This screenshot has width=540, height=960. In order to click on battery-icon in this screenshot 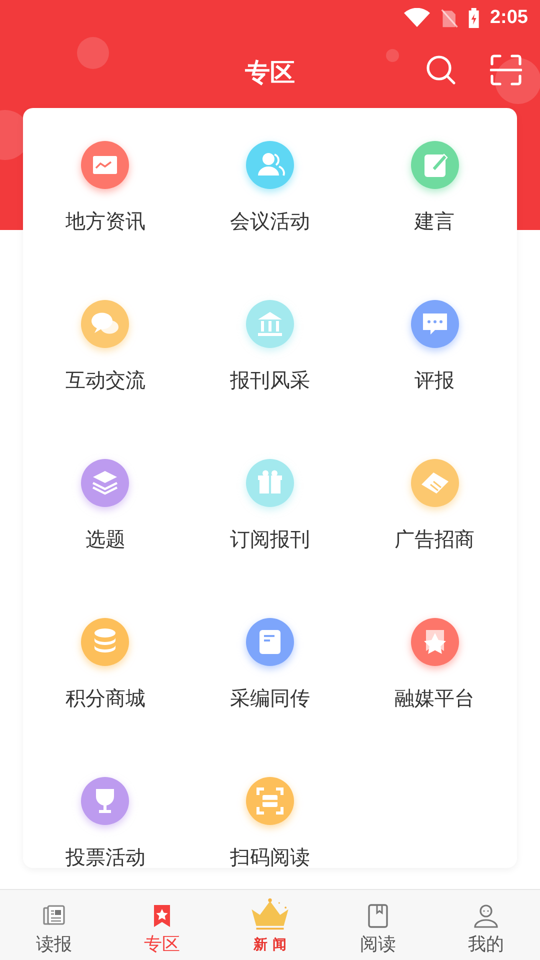, I will do `click(474, 18)`.